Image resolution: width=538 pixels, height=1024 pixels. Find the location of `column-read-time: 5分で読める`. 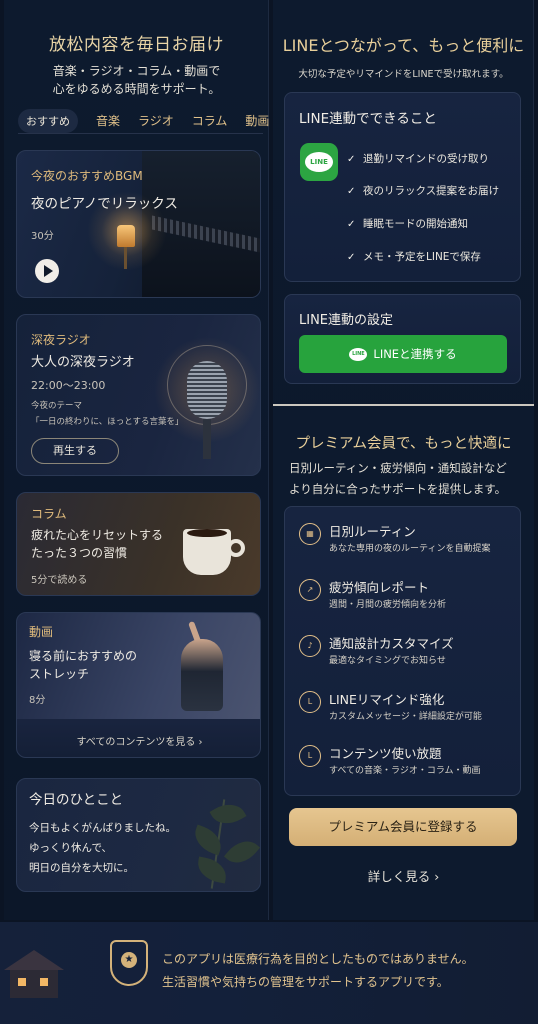

column-read-time: 5分で読める is located at coordinates (59, 580).